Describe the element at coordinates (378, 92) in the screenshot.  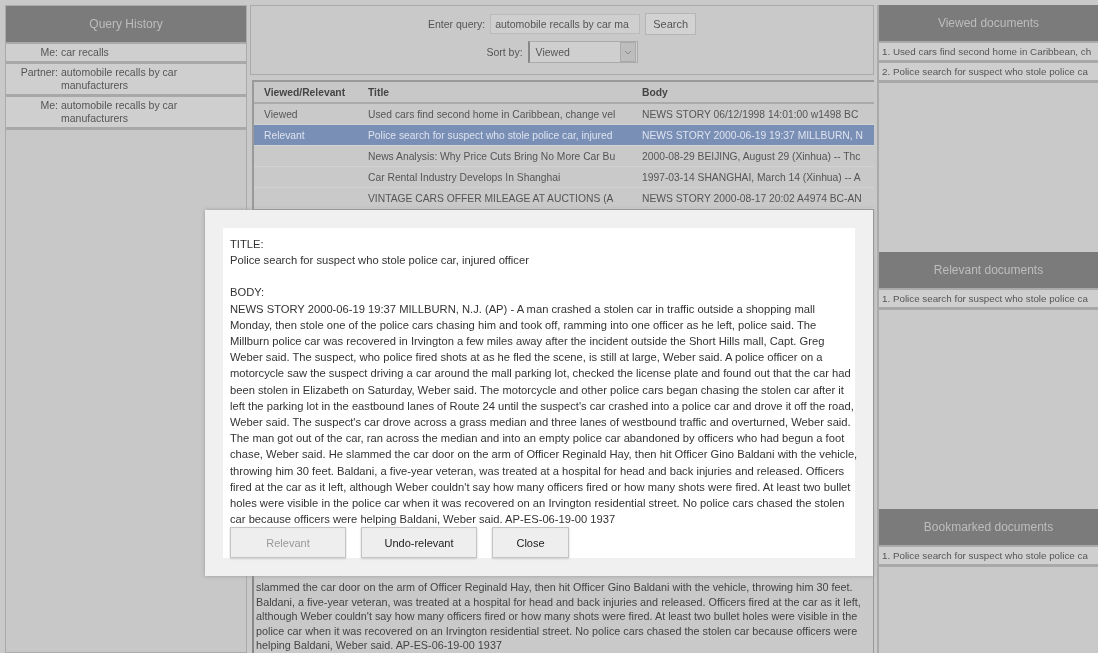
I see `column-header: Title` at that location.